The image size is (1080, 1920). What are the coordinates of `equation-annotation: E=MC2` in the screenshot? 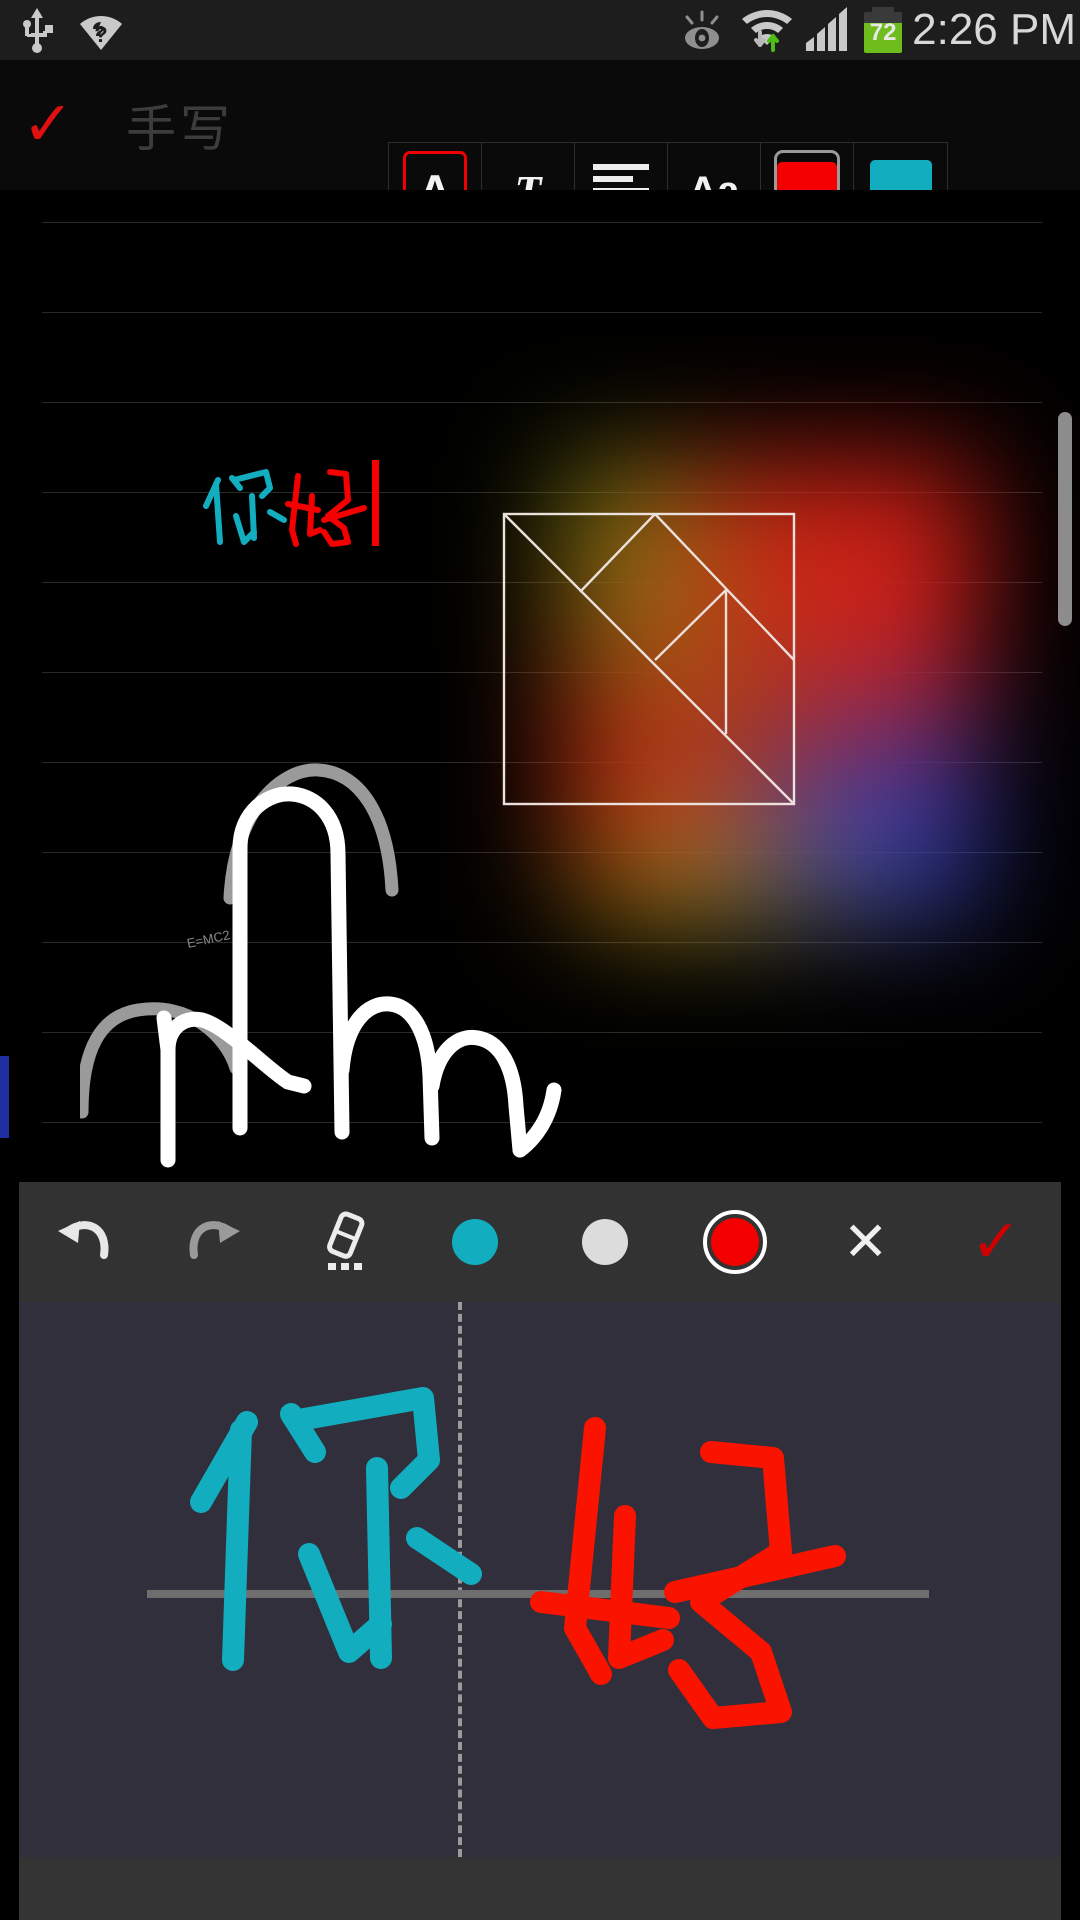 It's located at (209, 939).